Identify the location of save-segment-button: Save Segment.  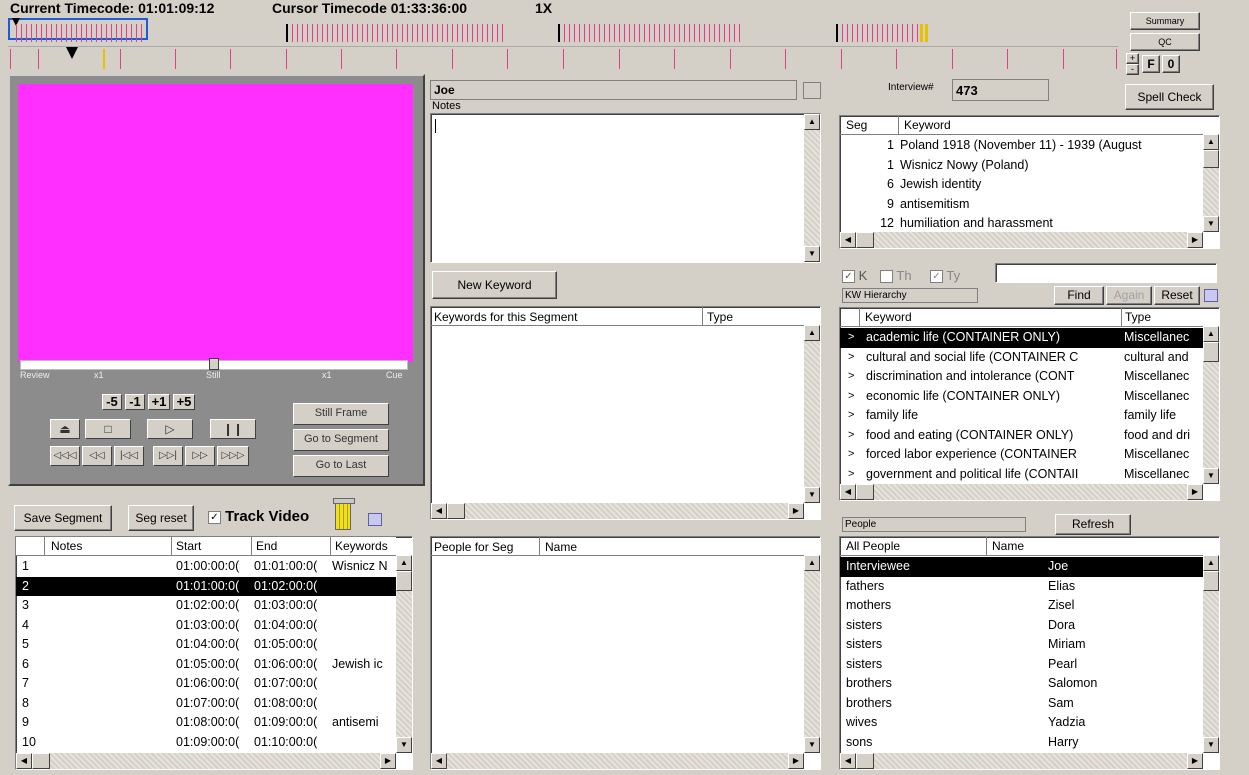
(63, 518).